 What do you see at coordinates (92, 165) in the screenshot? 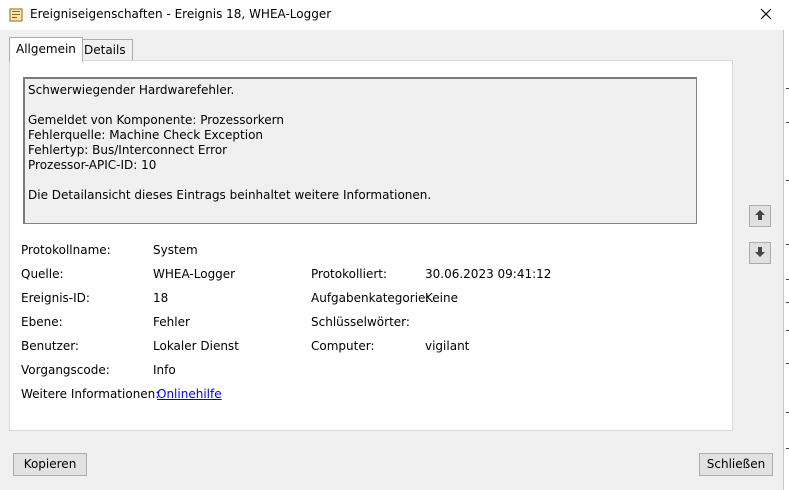
I see `description-line: Prozessor-APIC-ID: 10` at bounding box center [92, 165].